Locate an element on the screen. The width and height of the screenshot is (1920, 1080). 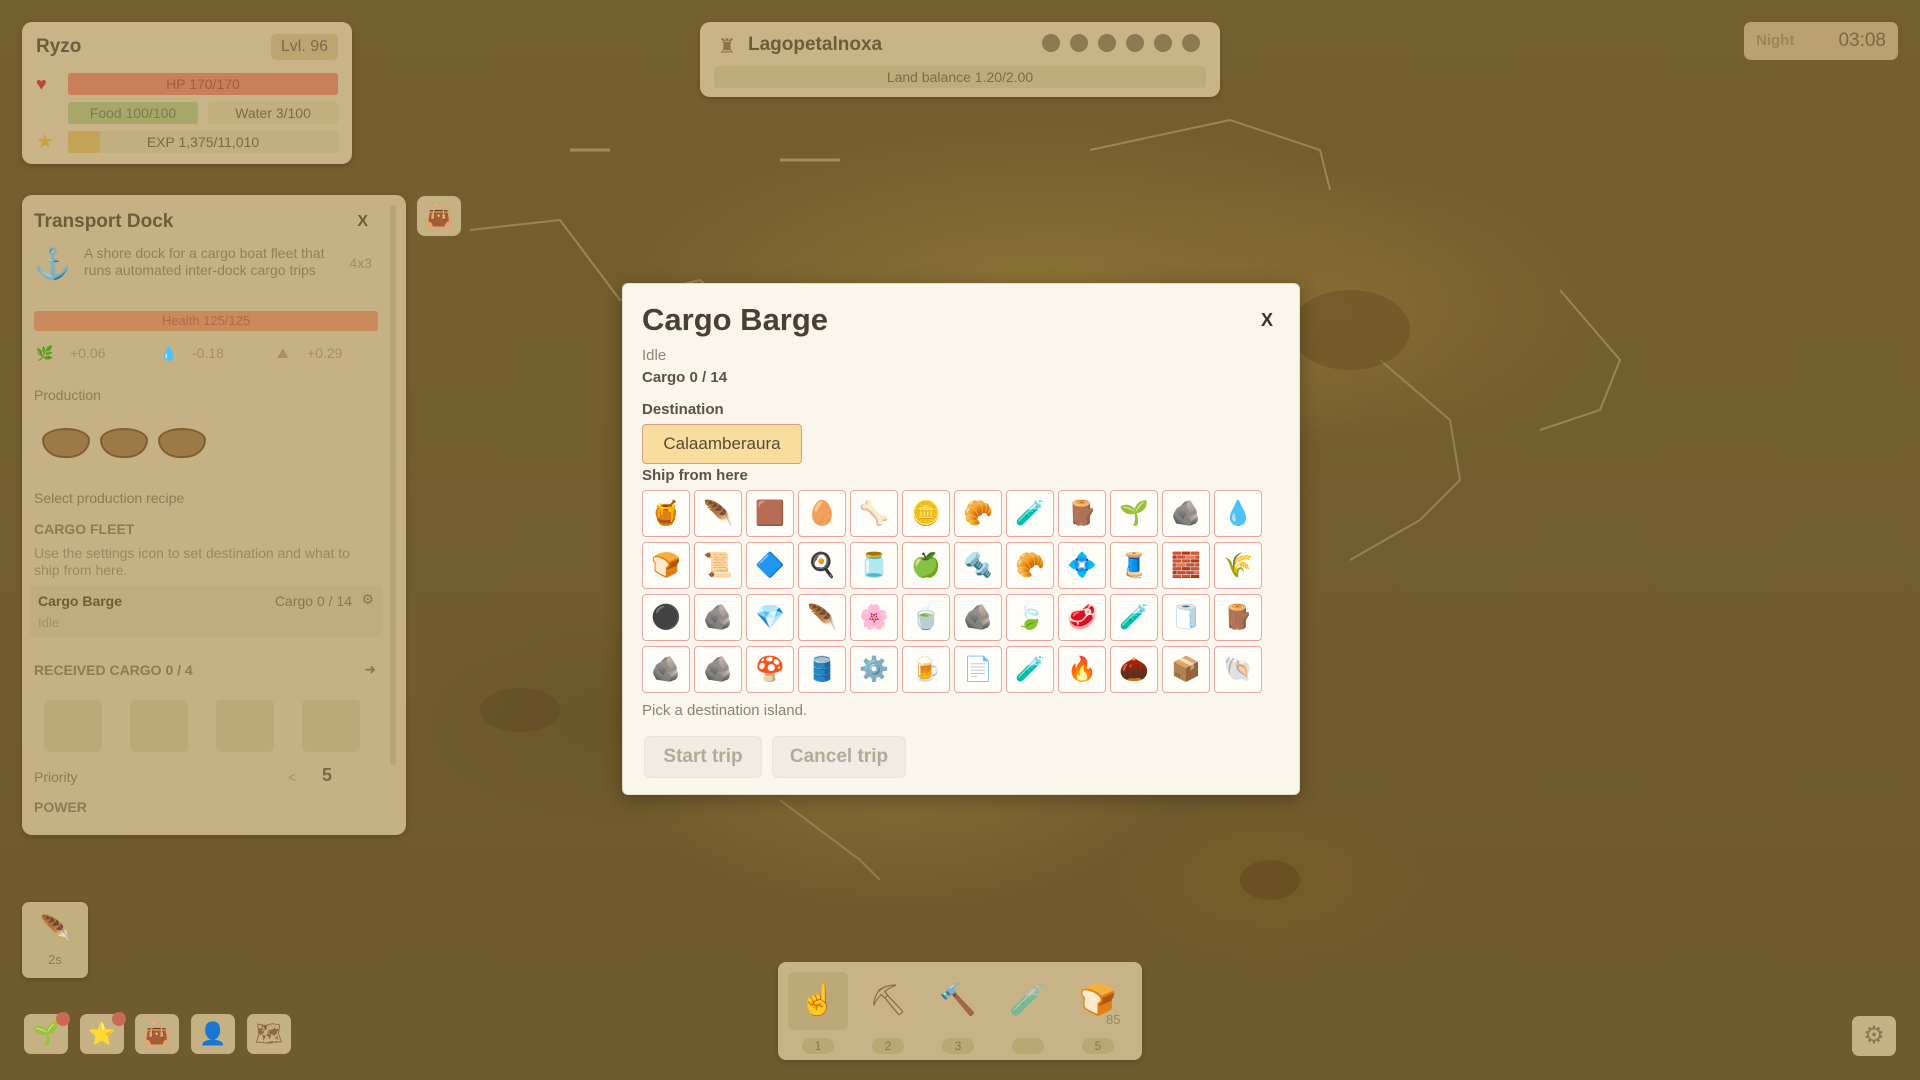
ship-item-barrel: 🛢️ is located at coordinates (822, 669).